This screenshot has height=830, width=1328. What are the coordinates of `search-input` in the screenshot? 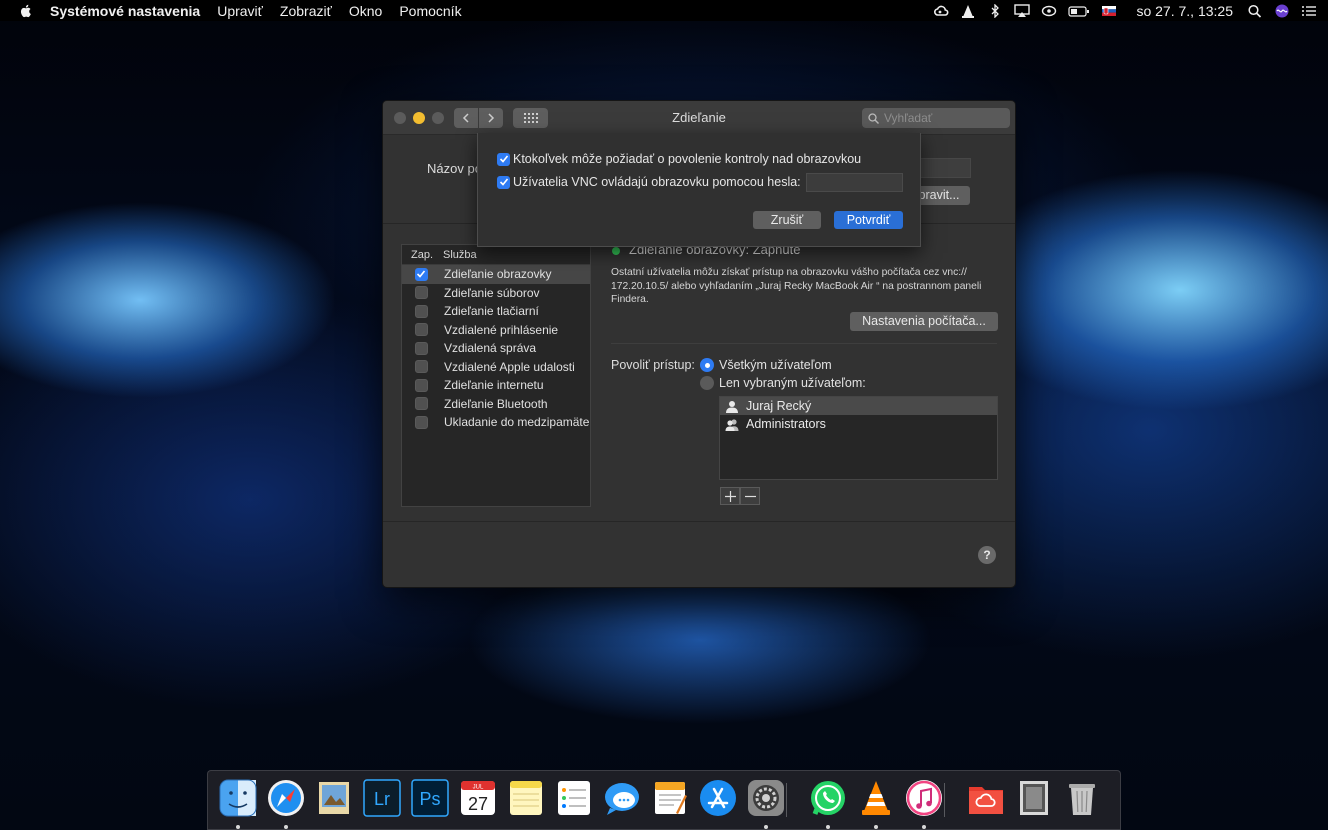 It's located at (944, 118).